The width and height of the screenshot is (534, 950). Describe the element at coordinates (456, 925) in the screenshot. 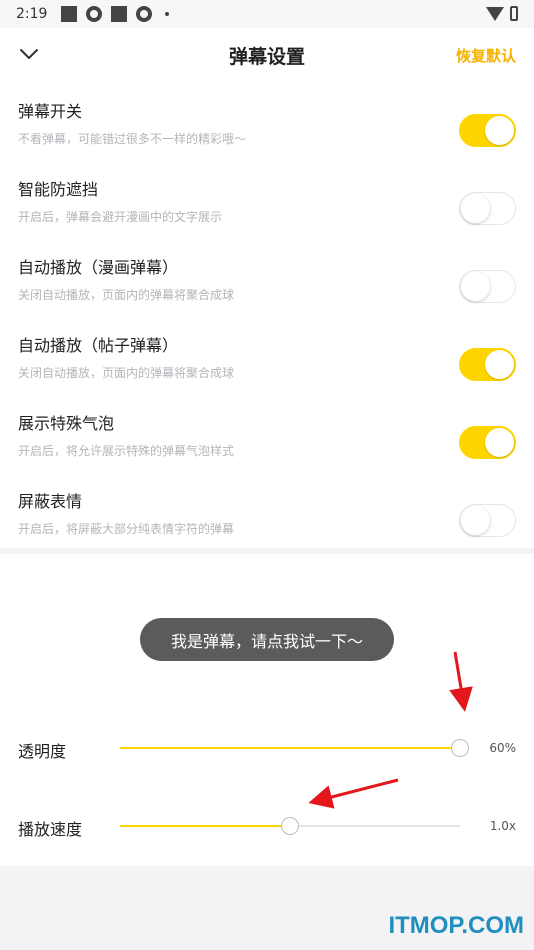

I see `watermark: ITMOP.COM` at that location.